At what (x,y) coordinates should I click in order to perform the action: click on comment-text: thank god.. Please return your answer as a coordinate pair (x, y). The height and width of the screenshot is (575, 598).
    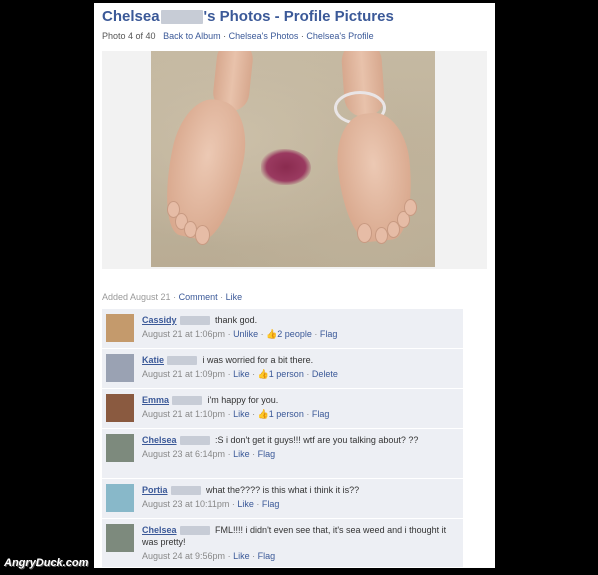
    Looking at the image, I should click on (236, 320).